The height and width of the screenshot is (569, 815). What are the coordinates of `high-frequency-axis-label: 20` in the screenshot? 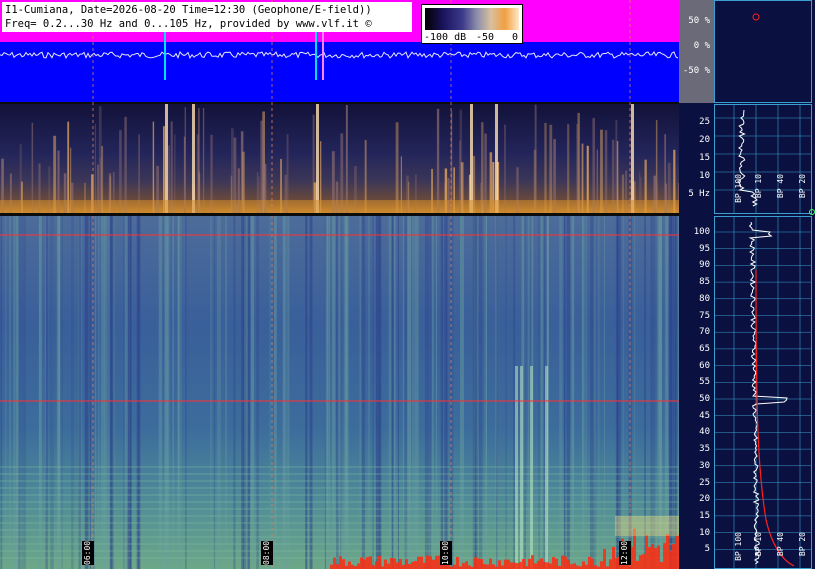 It's located at (704, 499).